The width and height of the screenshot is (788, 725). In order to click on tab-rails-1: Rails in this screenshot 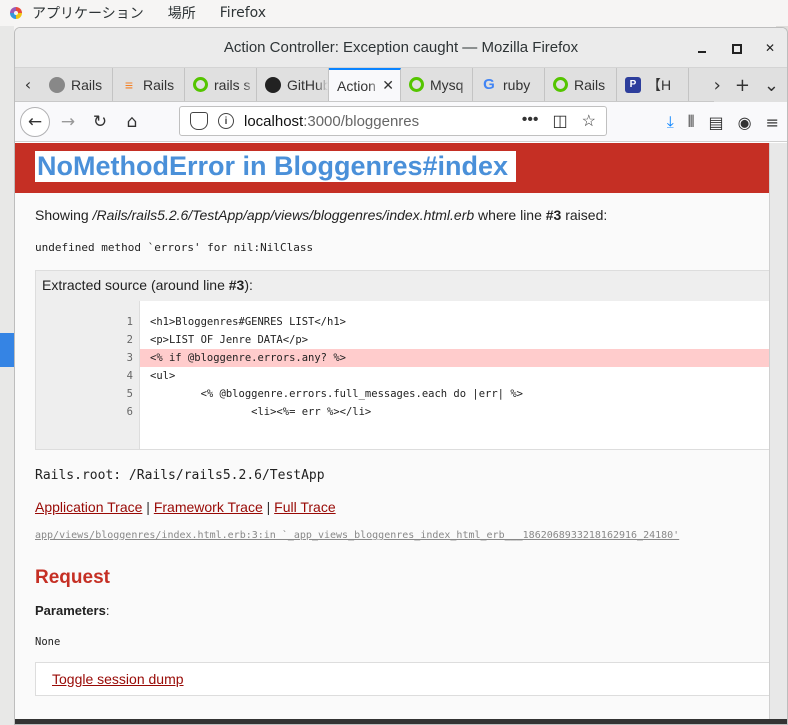, I will do `click(77, 84)`.